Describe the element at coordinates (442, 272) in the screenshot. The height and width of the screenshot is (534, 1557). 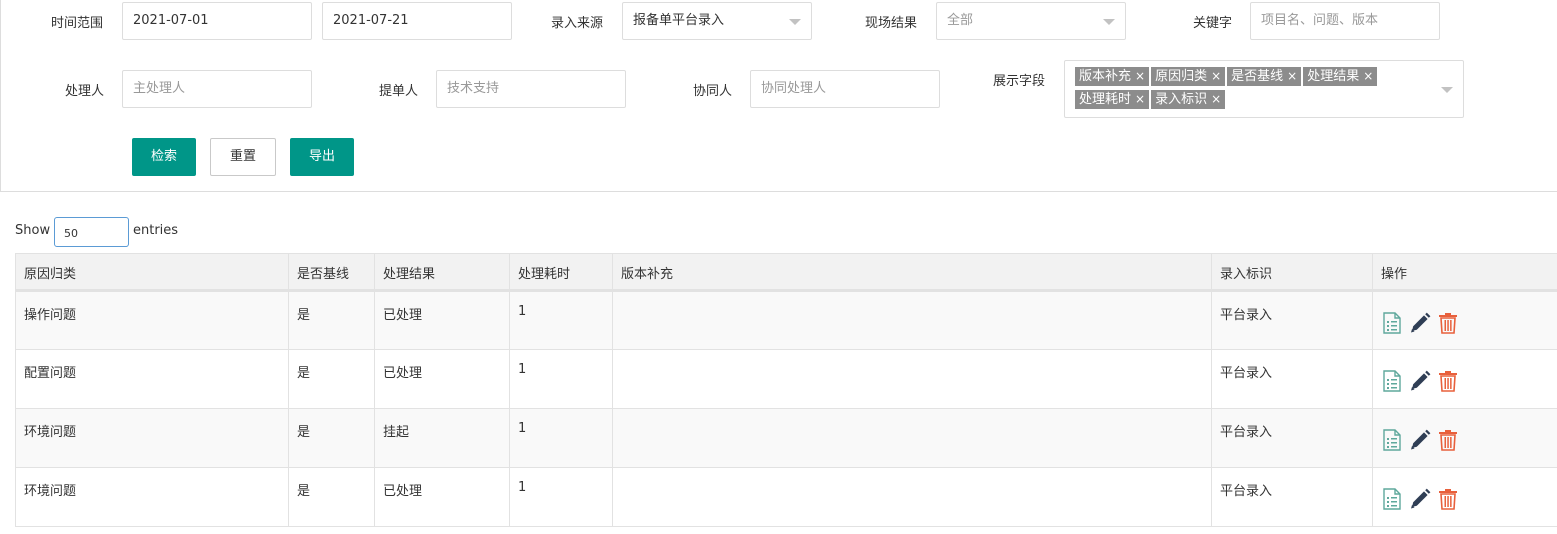
I see `col-header-result: 处理结果` at that location.